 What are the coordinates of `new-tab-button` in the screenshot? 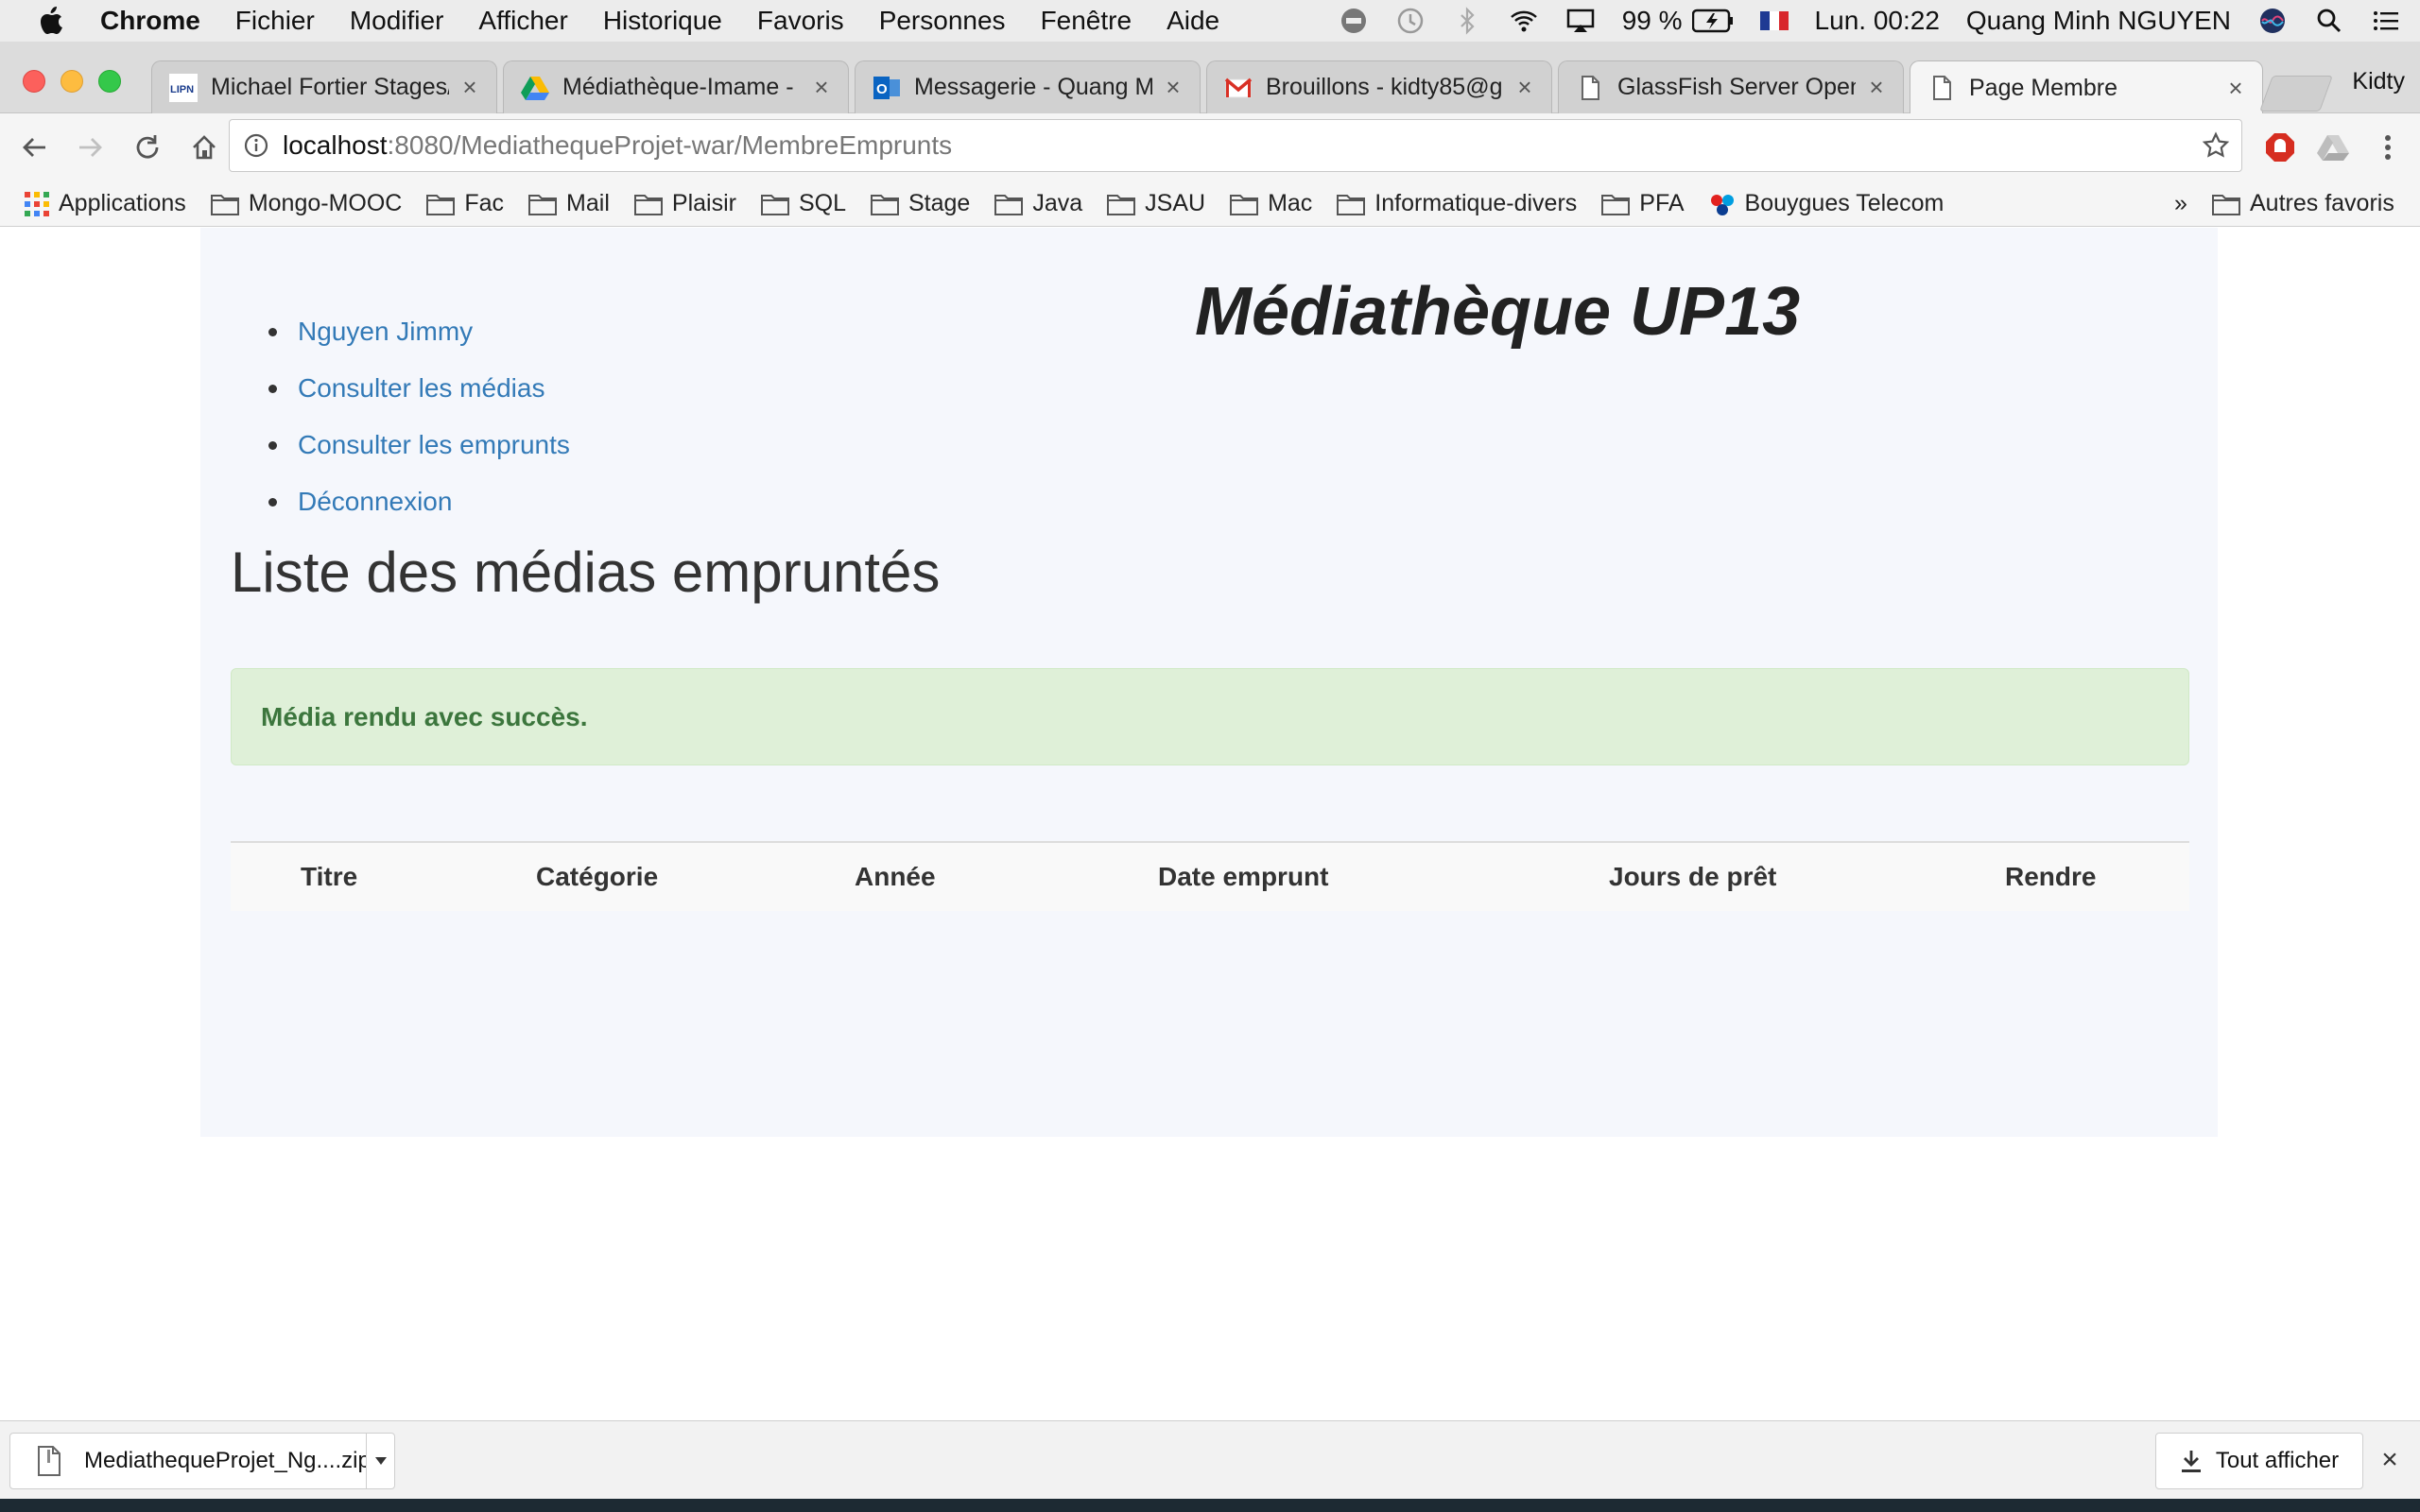 It's located at (2296, 94).